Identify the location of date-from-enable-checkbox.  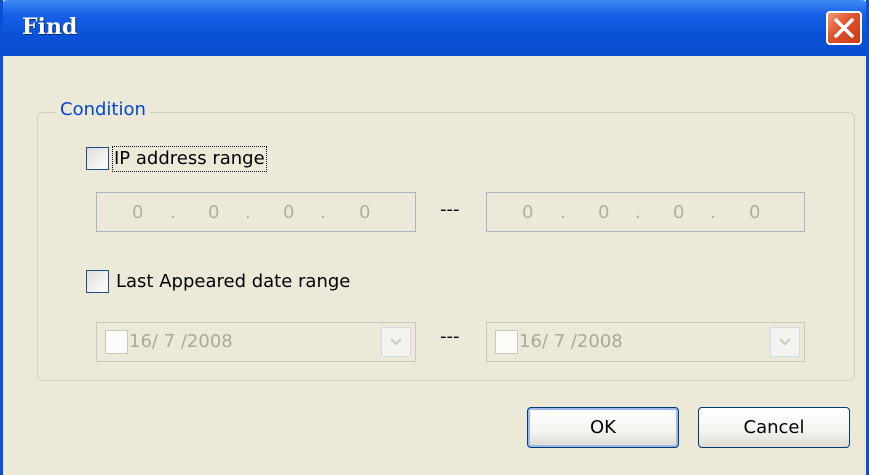
(116, 342).